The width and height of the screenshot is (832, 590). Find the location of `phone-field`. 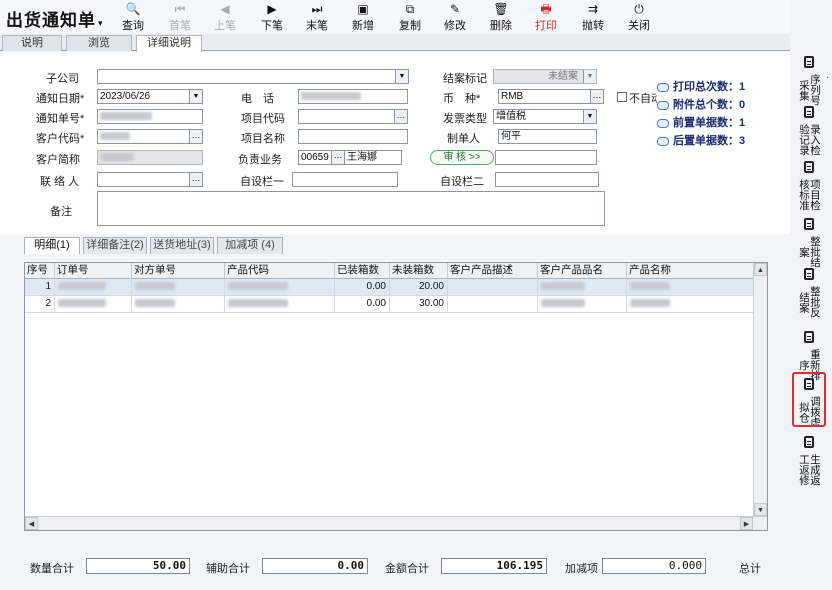

phone-field is located at coordinates (353, 96).